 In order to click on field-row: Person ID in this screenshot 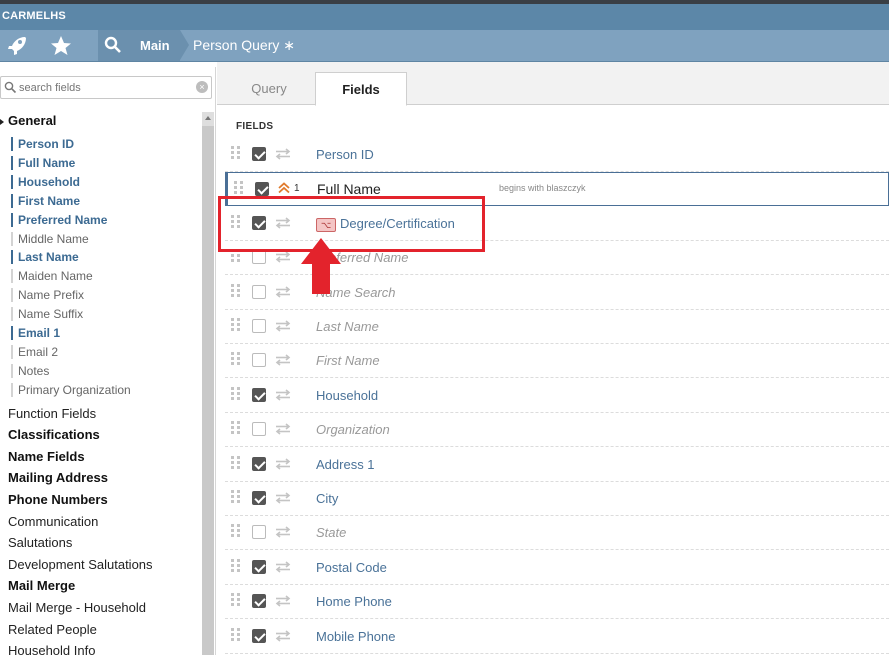, I will do `click(557, 155)`.